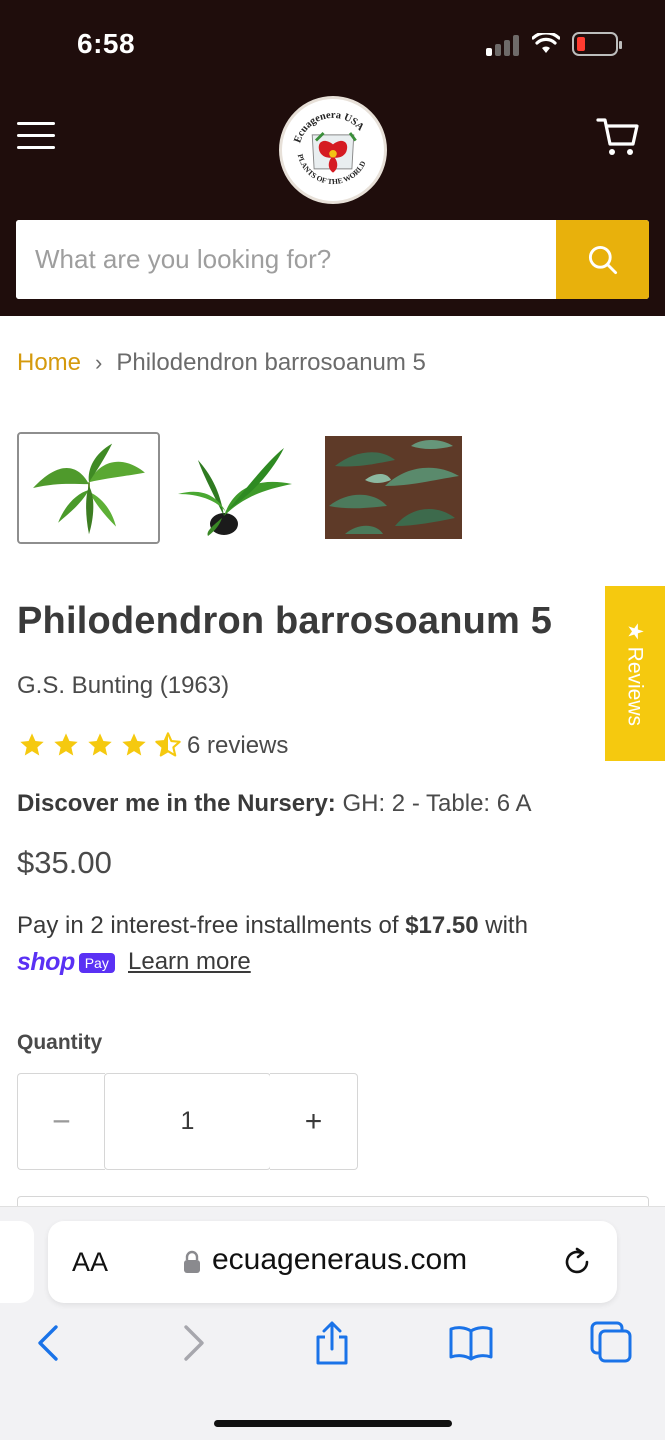 The image size is (665, 1440). What do you see at coordinates (577, 1262) in the screenshot?
I see `reload-icon` at bounding box center [577, 1262].